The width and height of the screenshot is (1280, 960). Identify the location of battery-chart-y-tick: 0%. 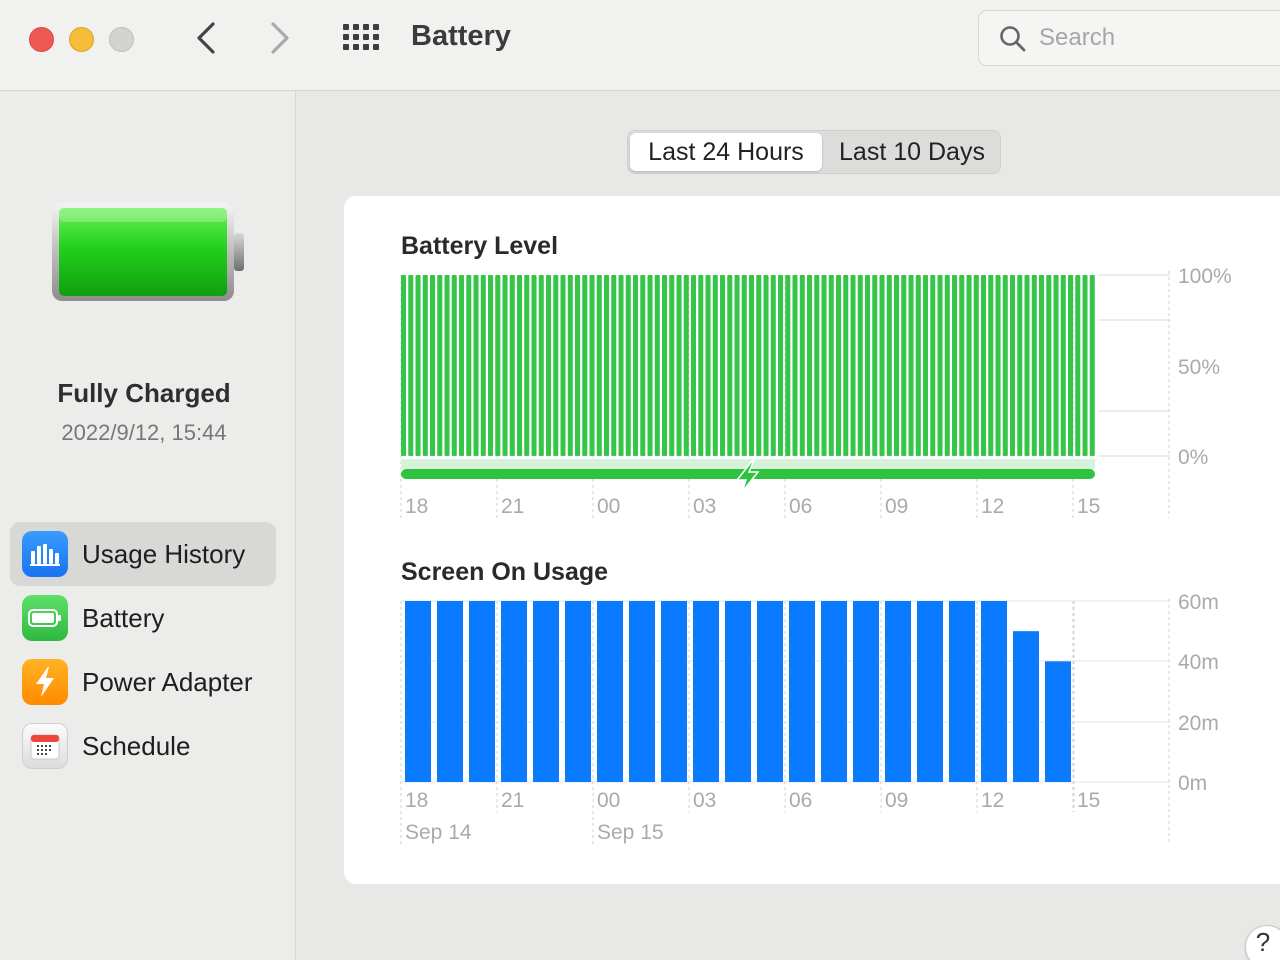
(1193, 457).